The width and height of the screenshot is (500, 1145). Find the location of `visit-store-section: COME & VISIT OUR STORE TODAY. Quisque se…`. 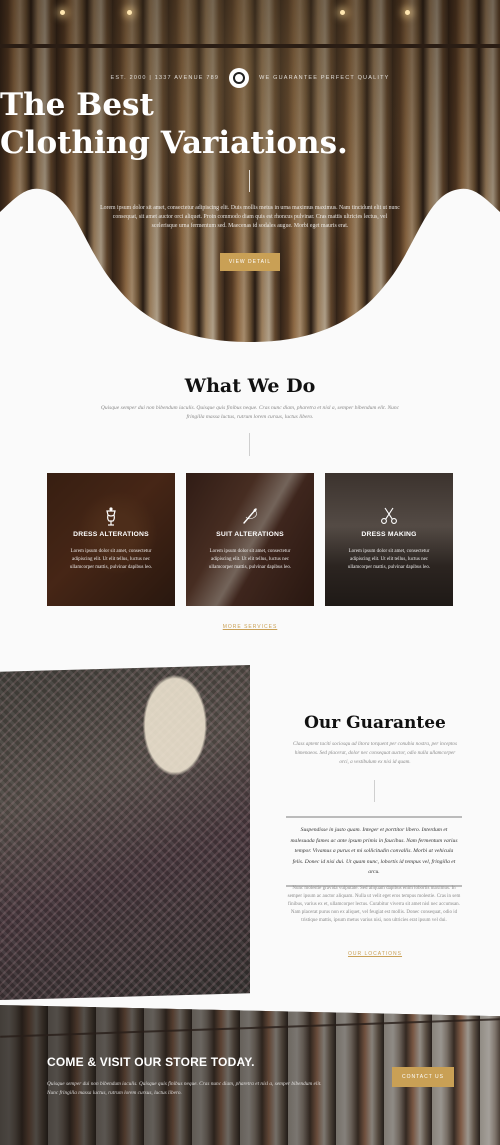

visit-store-section: COME & VISIT OUR STORE TODAY. Quisque se… is located at coordinates (250, 1075).